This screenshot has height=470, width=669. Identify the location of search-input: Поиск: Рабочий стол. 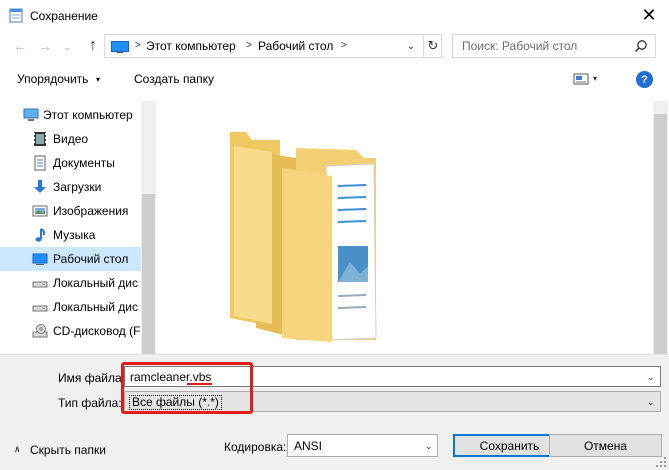
(519, 46).